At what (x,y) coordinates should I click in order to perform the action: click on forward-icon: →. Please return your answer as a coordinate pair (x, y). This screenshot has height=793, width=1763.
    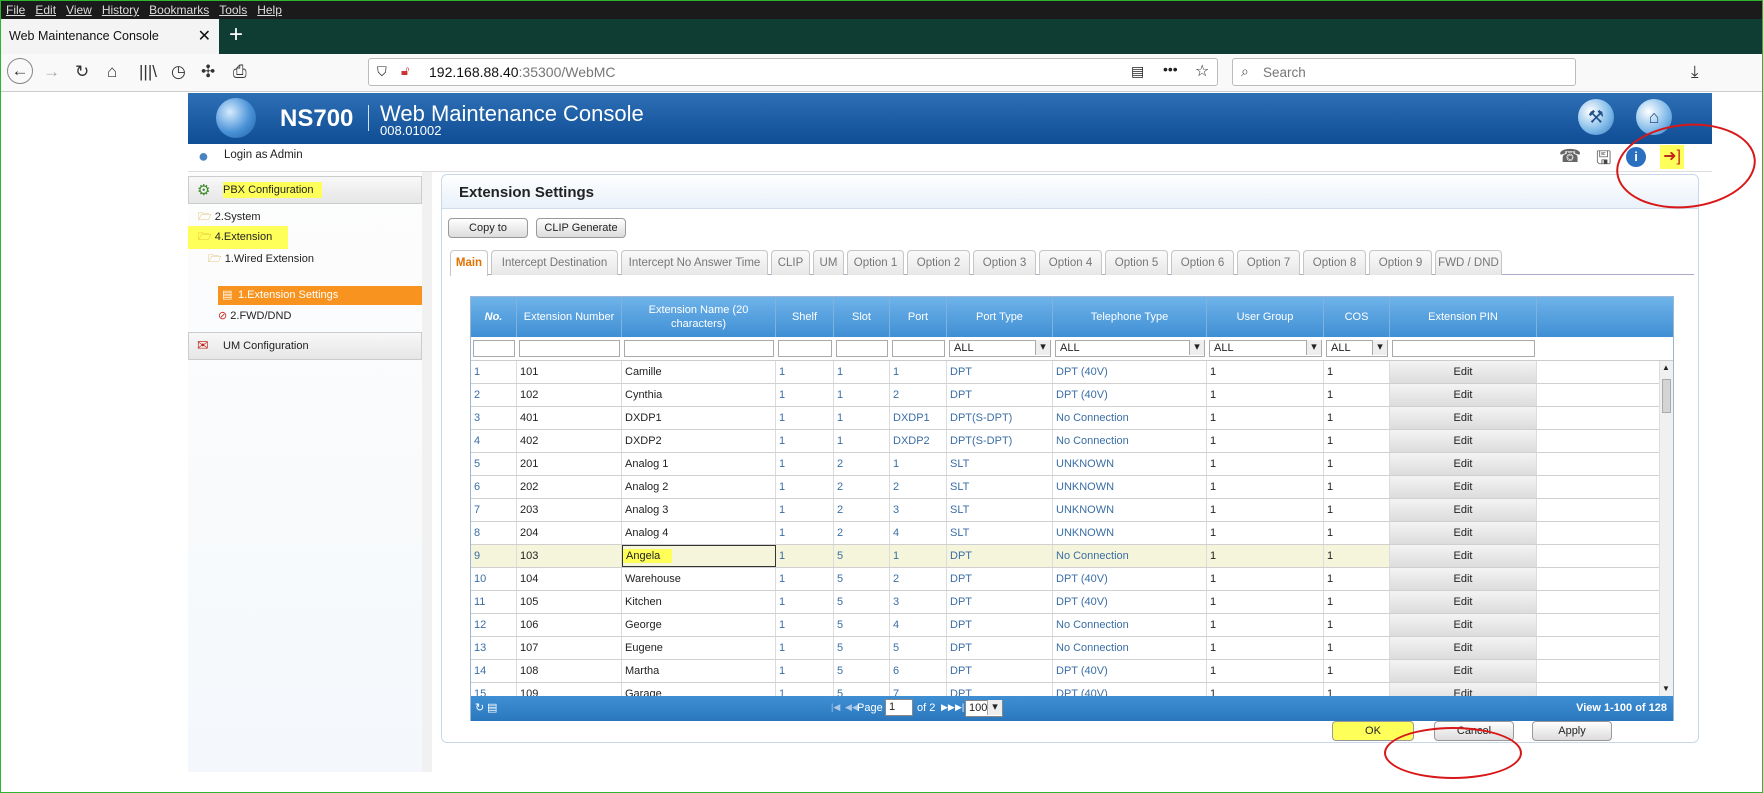
    Looking at the image, I should click on (51, 72).